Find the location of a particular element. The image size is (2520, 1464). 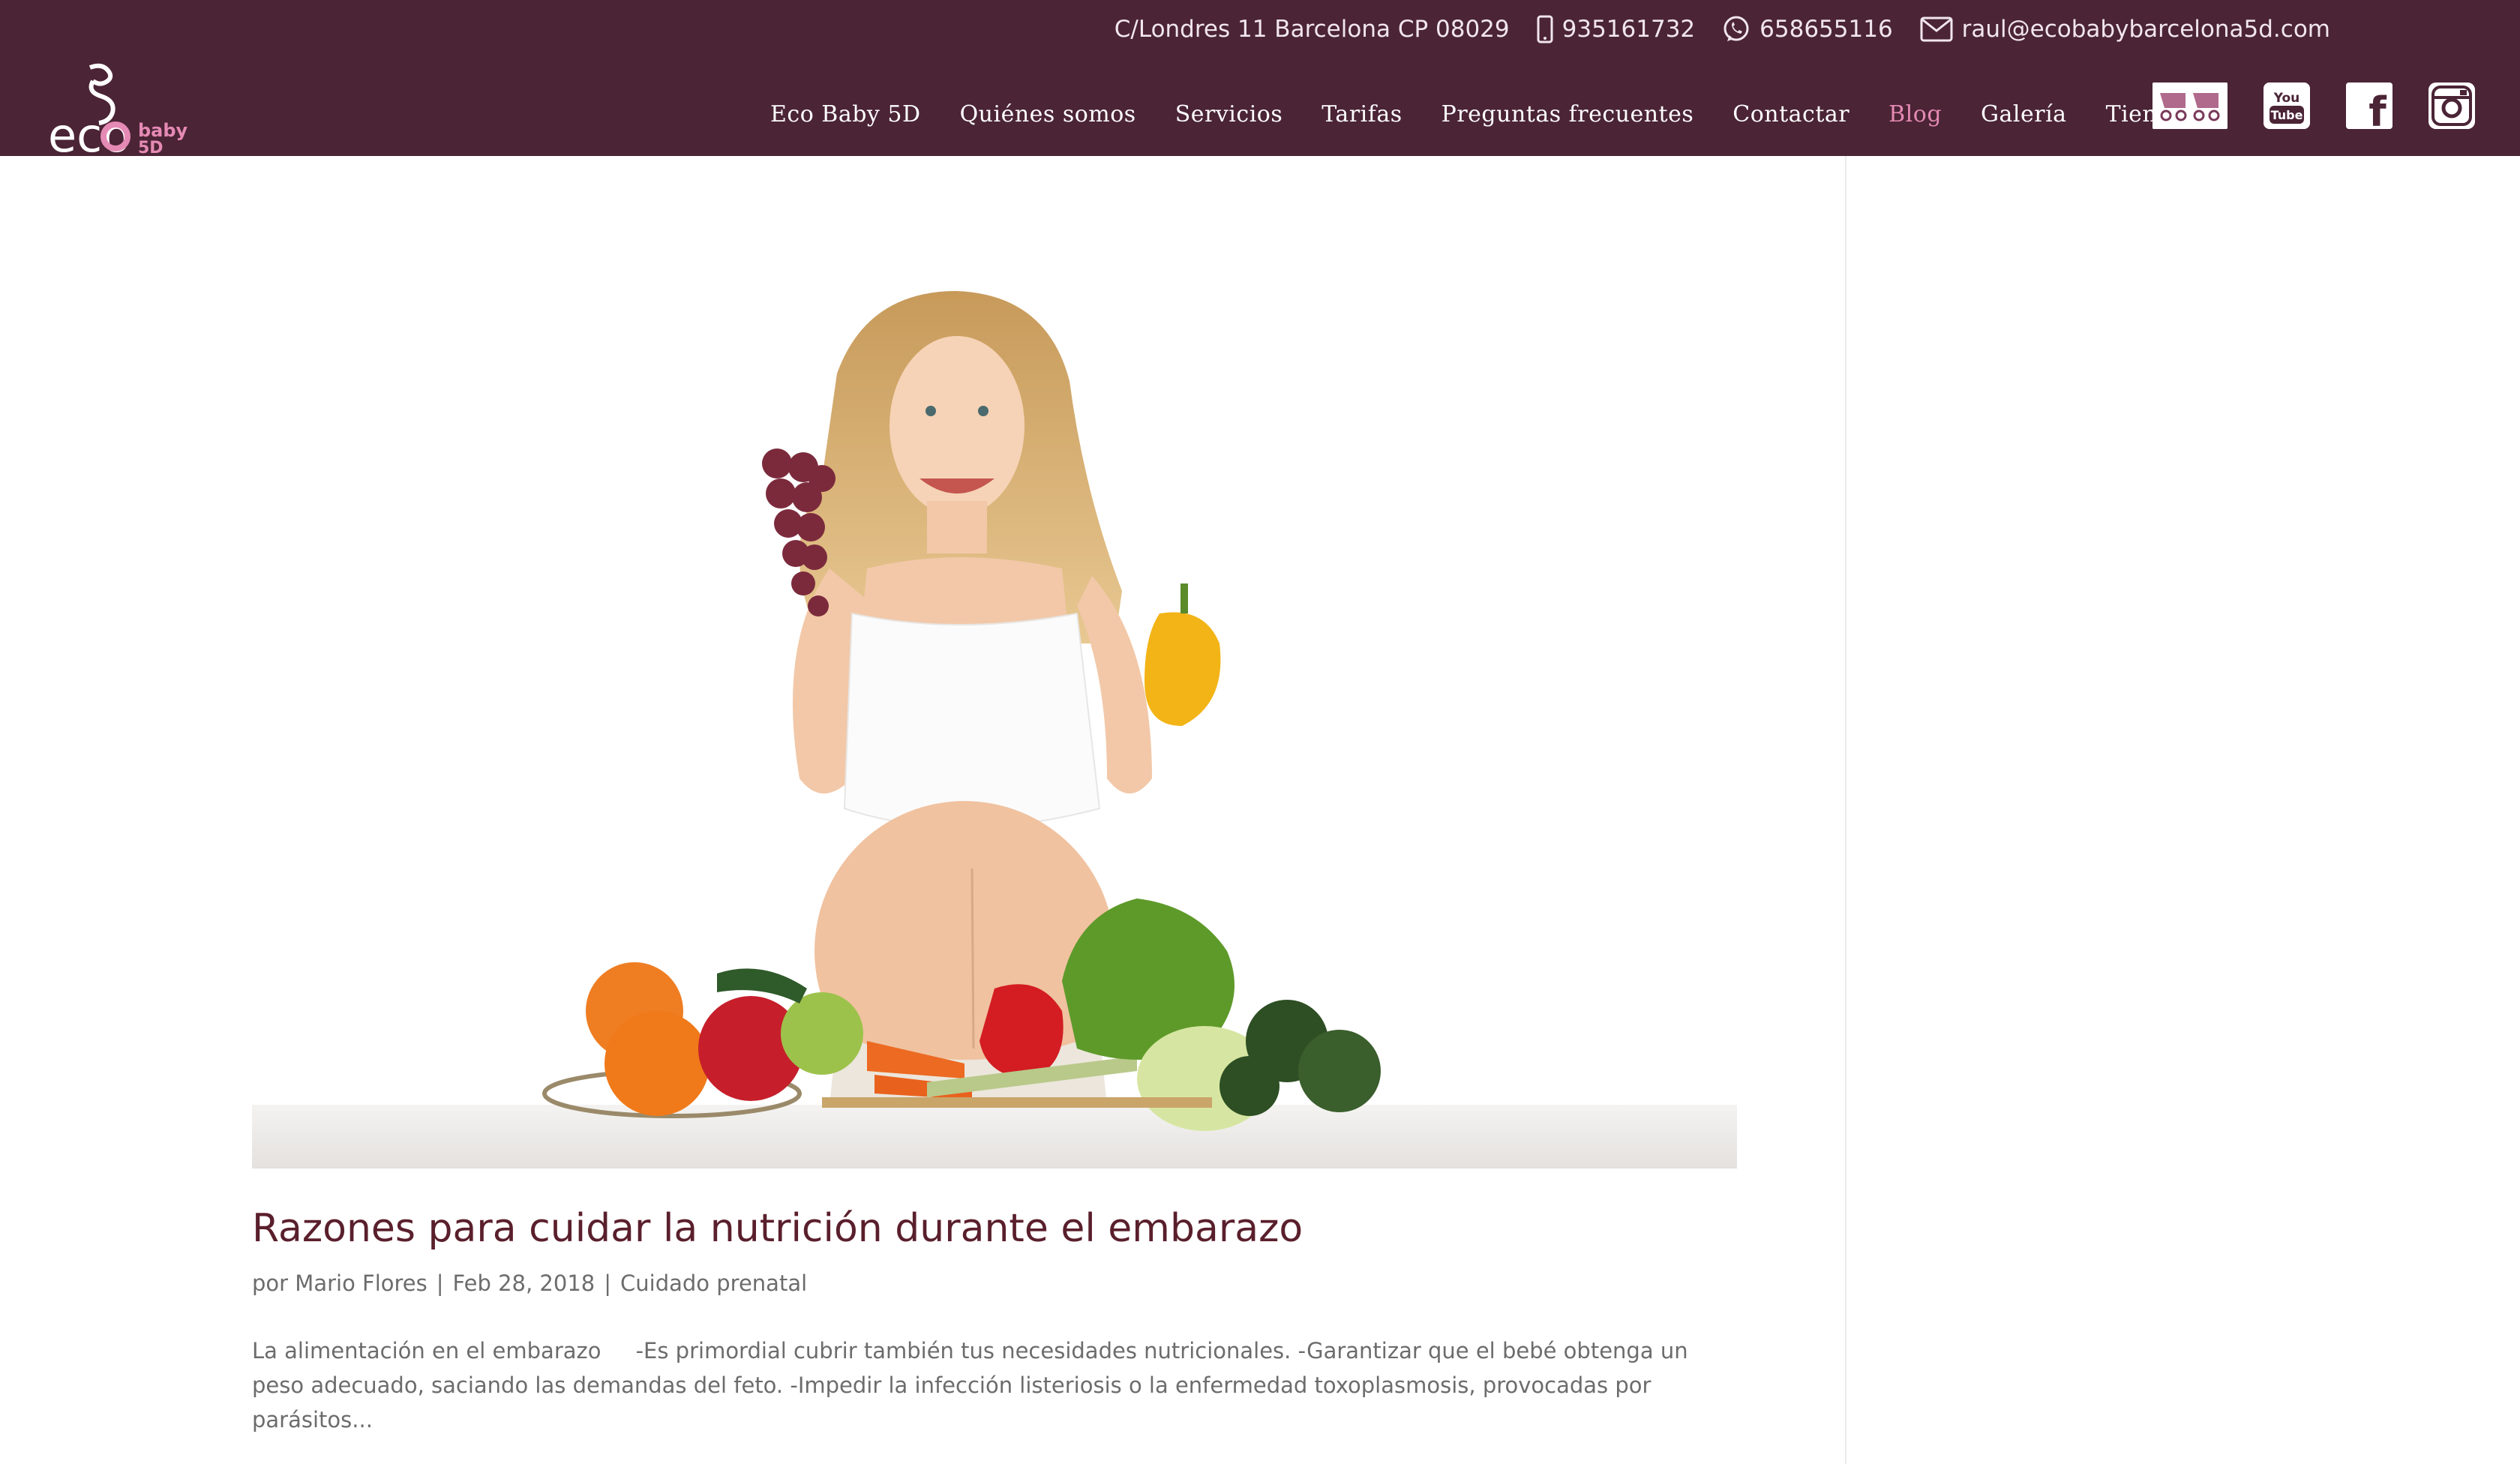

email-text: raul@ecobabybarcelona5d.com is located at coordinates (2146, 29).